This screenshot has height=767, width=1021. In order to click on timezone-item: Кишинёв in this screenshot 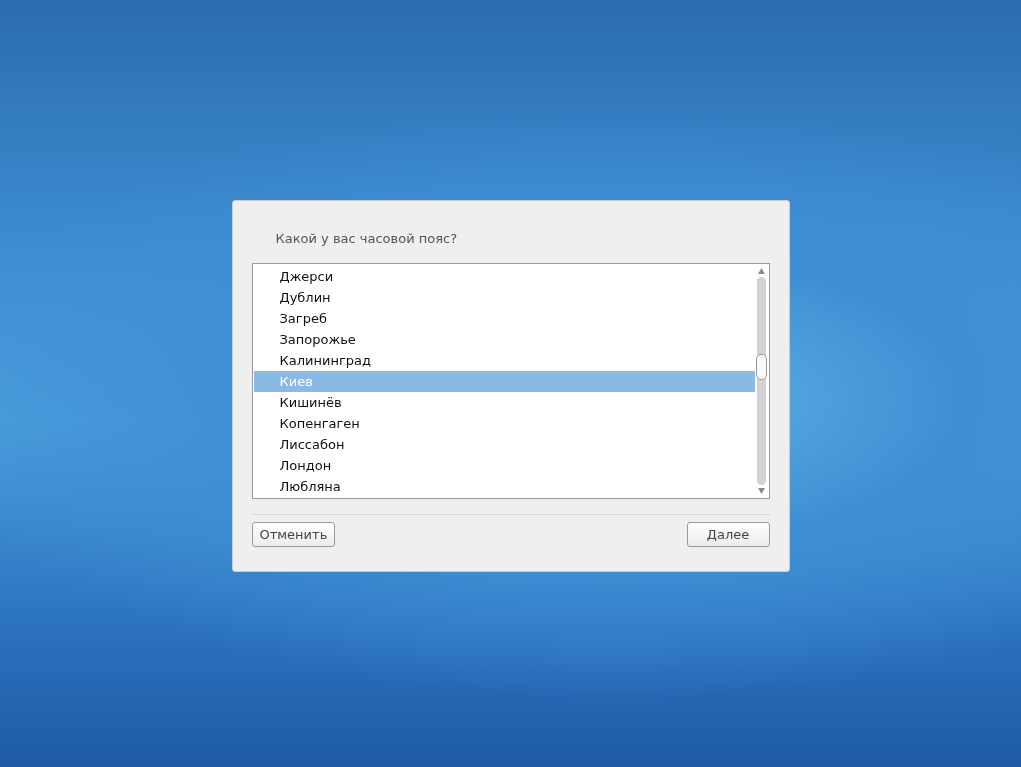, I will do `click(504, 402)`.